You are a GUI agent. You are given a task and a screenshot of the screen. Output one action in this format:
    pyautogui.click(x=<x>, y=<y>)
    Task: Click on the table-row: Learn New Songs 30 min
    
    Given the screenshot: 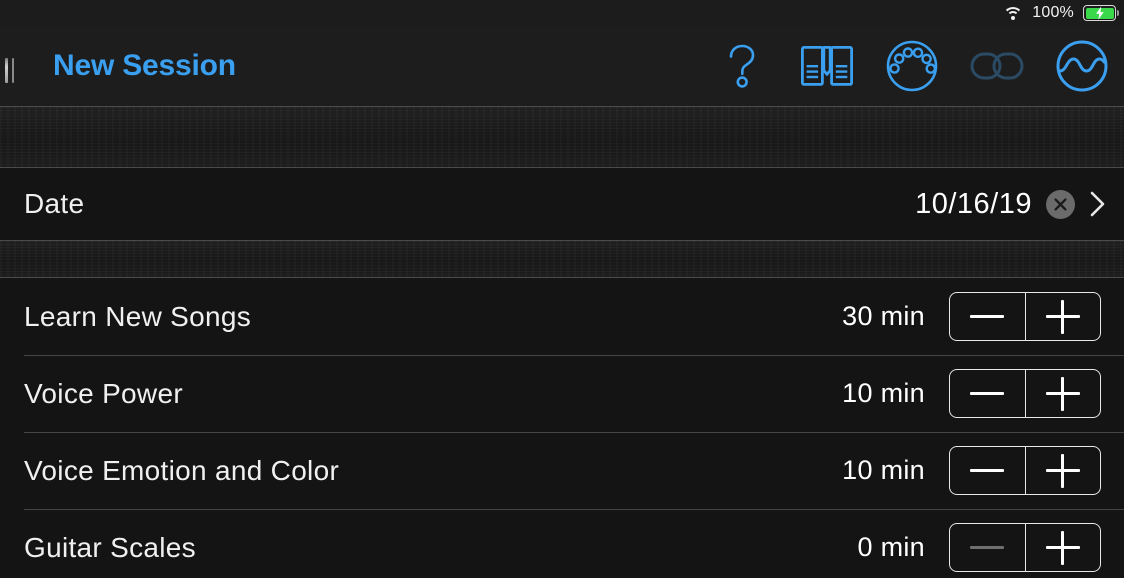 What is the action you would take?
    pyautogui.click(x=562, y=316)
    